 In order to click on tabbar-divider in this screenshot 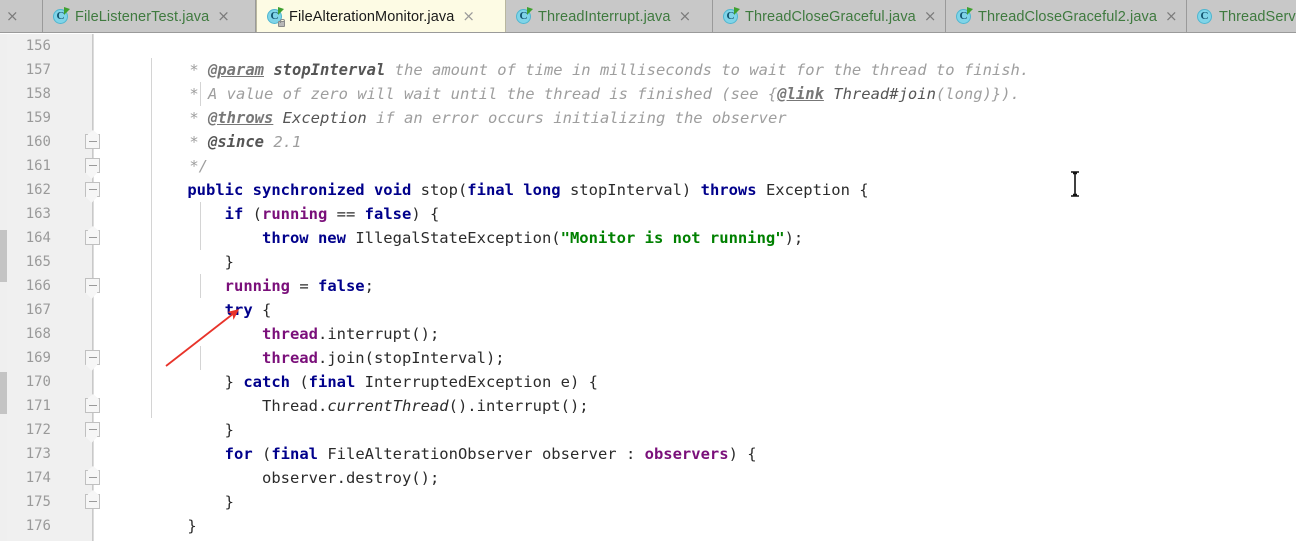, I will do `click(648, 32)`.